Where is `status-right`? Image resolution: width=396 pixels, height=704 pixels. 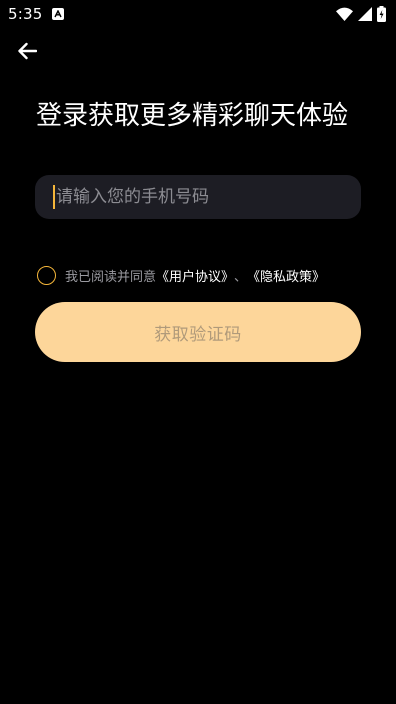
status-right is located at coordinates (361, 14).